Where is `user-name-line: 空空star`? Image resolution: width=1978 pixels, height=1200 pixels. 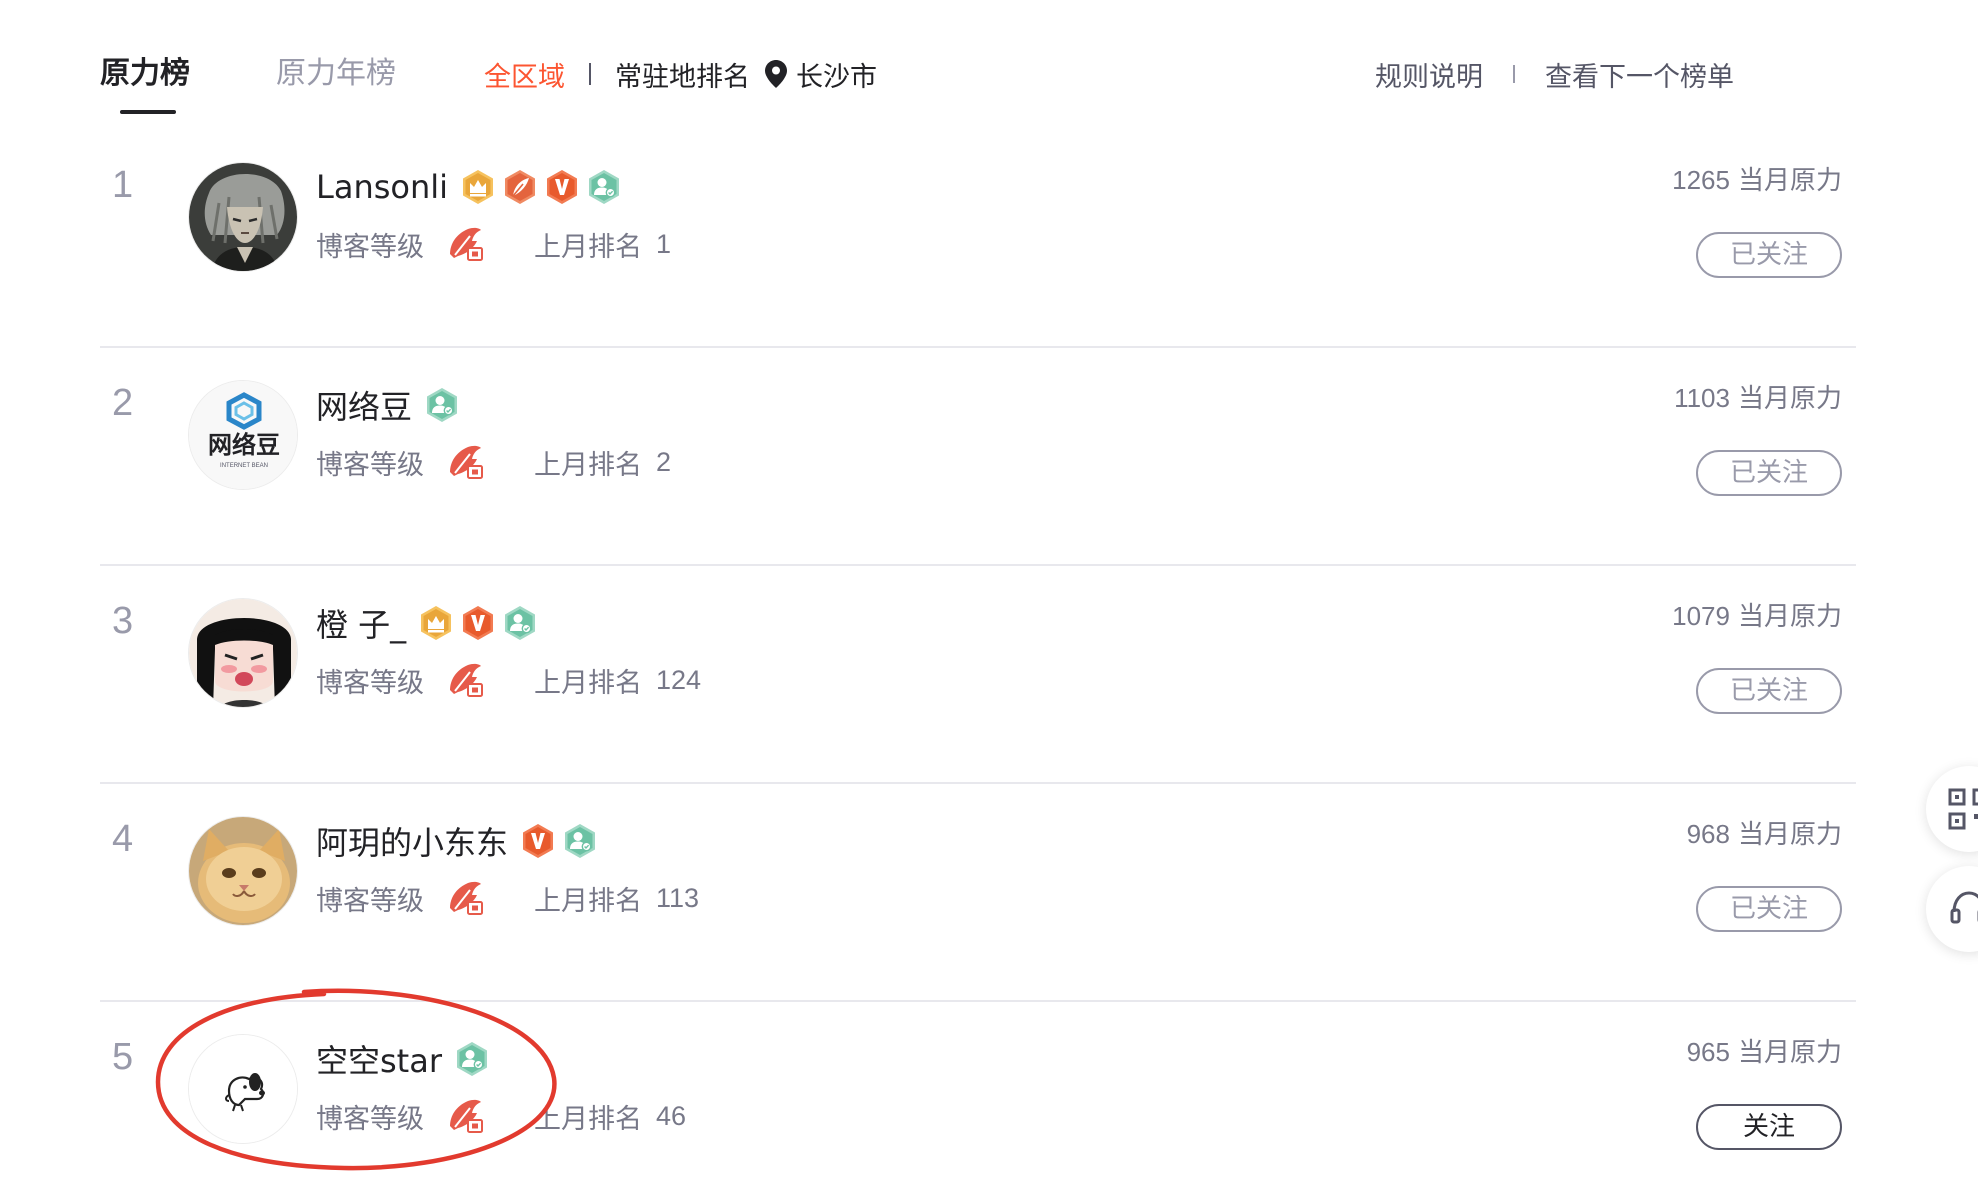
user-name-line: 空空star is located at coordinates (403, 1059).